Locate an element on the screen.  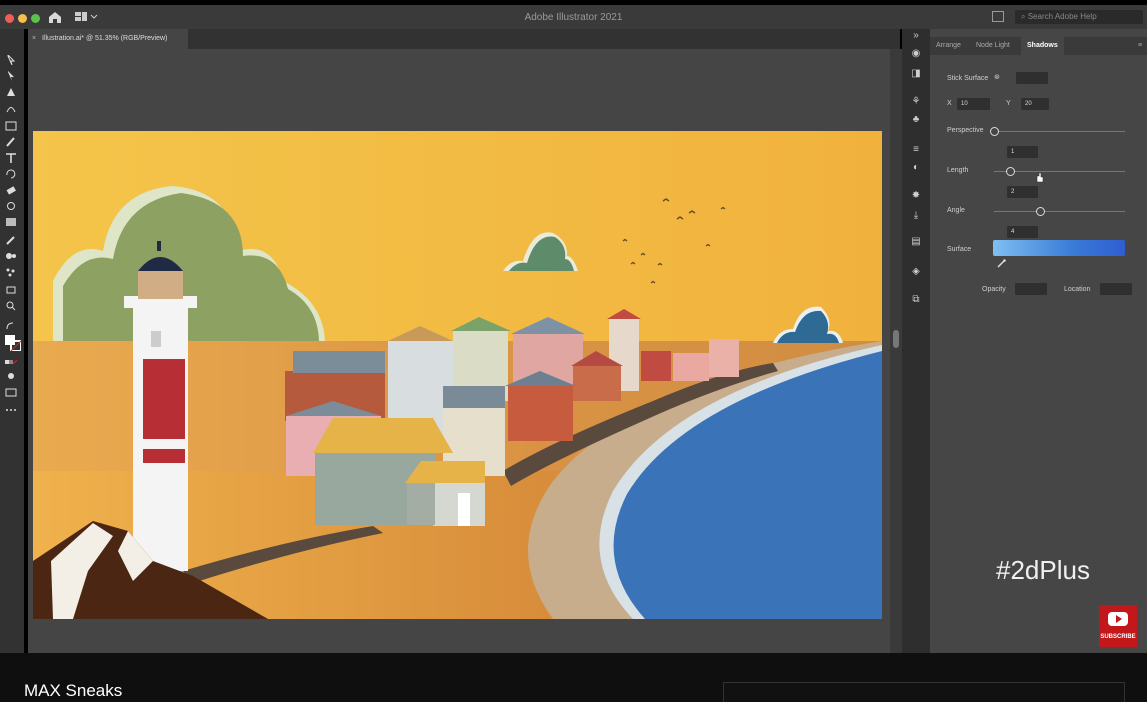
length-slider-knob is located at coordinates (1010, 171).